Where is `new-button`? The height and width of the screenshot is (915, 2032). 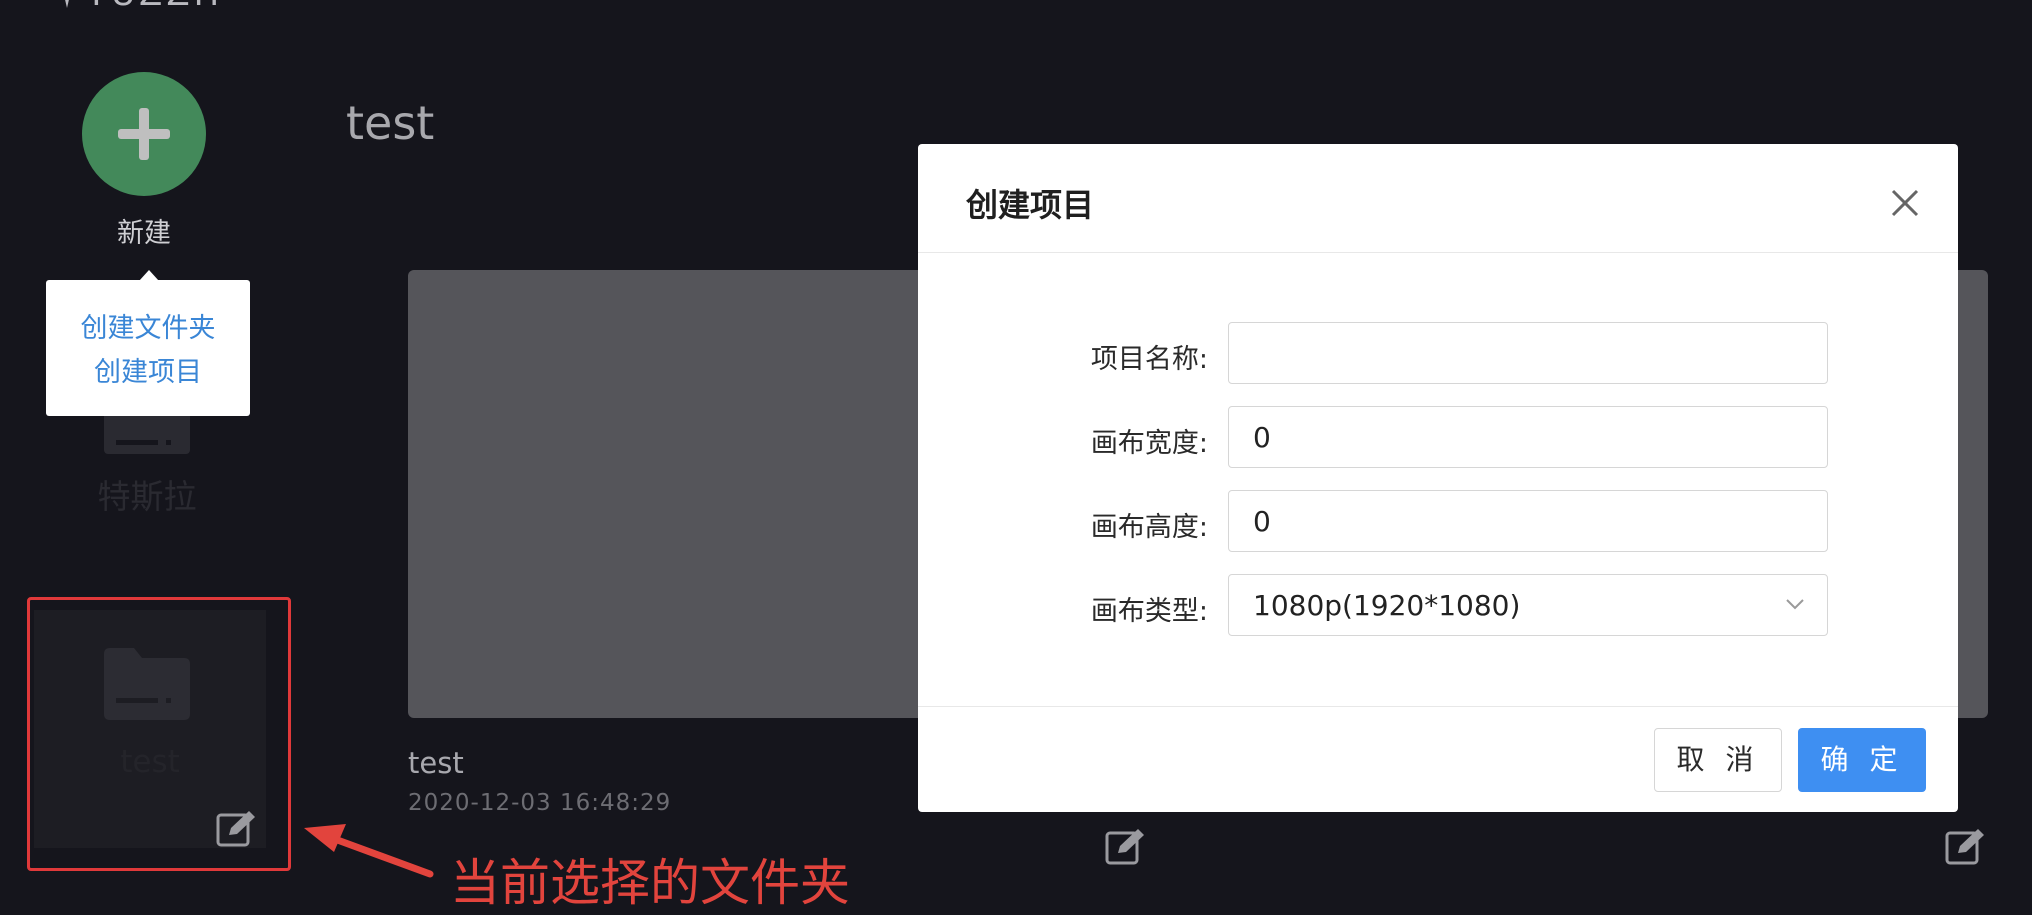 new-button is located at coordinates (144, 134).